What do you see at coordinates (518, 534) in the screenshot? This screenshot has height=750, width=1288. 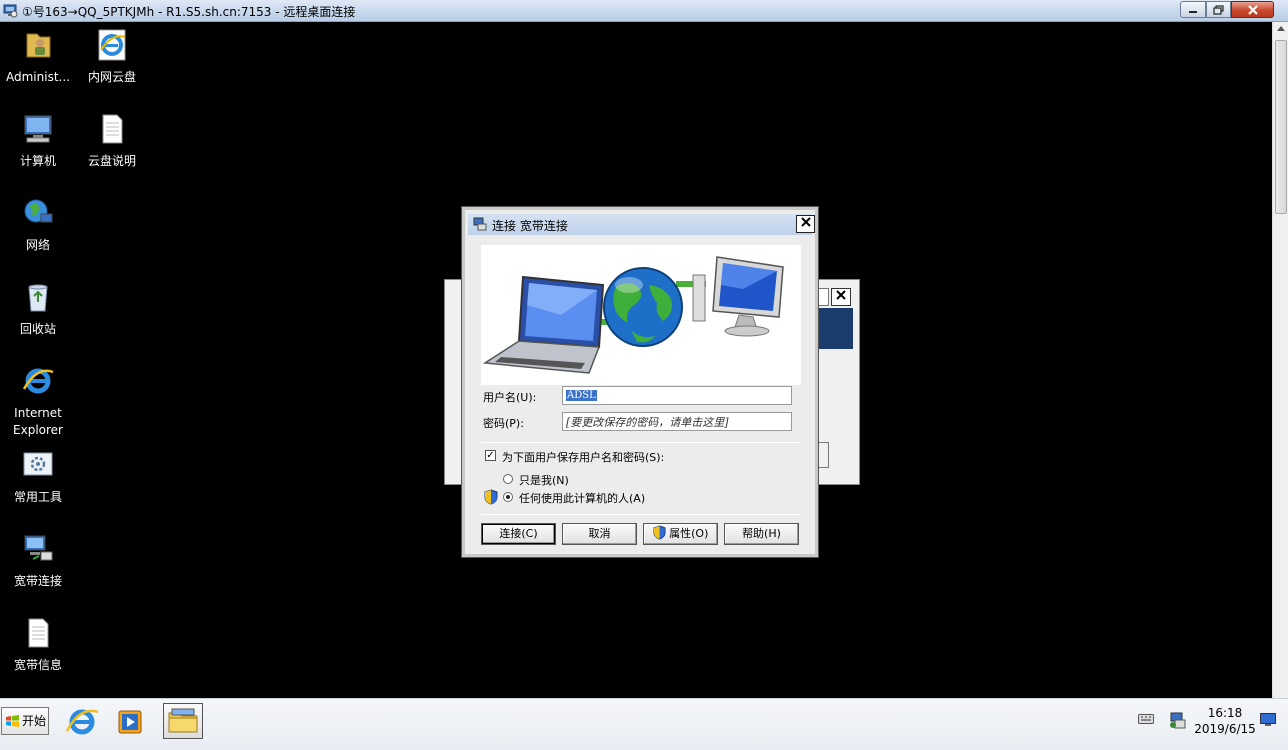 I see `connect-button: 连接(C)` at bounding box center [518, 534].